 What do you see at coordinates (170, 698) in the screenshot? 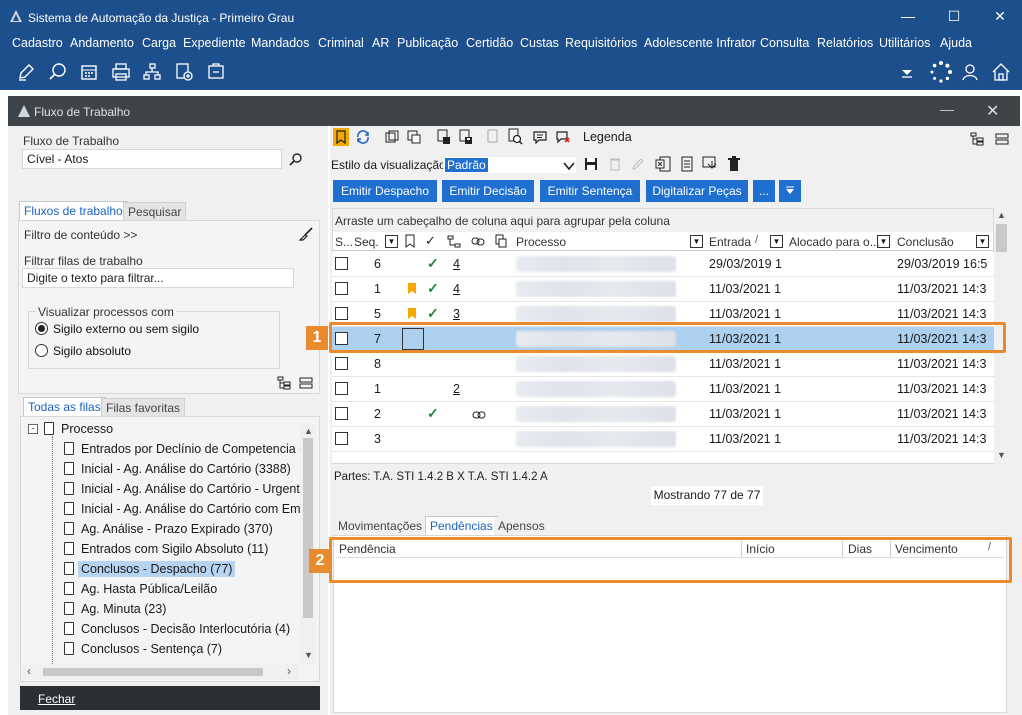
I see `fechar-button: Fechar` at bounding box center [170, 698].